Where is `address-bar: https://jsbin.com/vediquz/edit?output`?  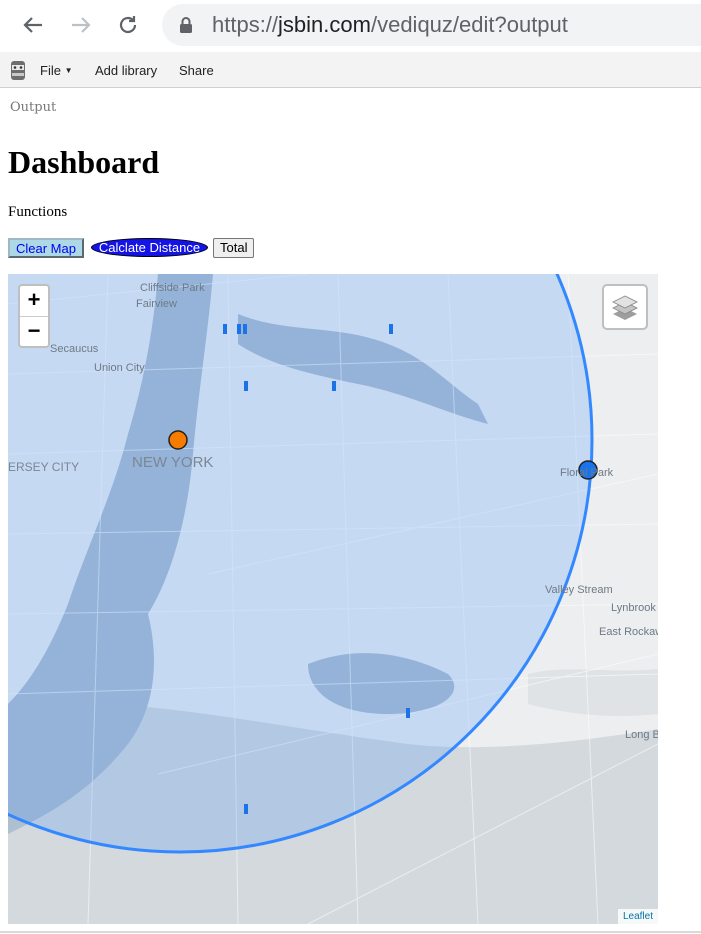
address-bar: https://jsbin.com/vediquz/edit?output is located at coordinates (431, 25).